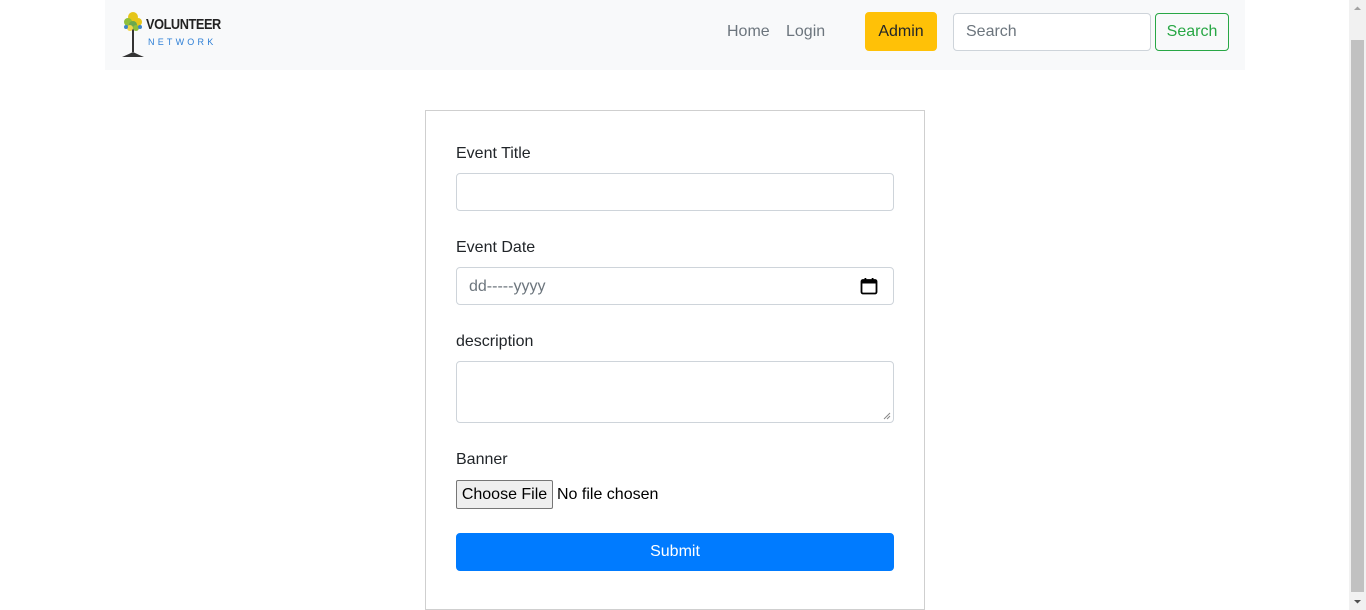 The image size is (1366, 610). I want to click on scroll-thumb, so click(1357, 316).